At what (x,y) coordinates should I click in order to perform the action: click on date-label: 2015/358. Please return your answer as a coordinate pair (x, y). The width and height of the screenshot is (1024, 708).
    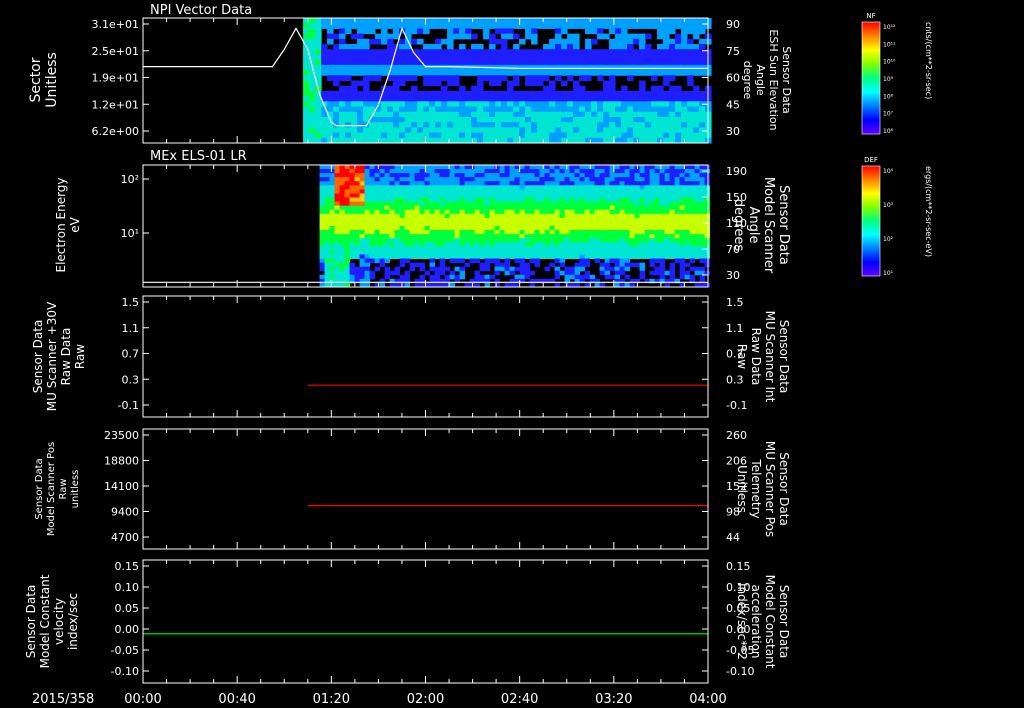
    Looking at the image, I should click on (63, 699).